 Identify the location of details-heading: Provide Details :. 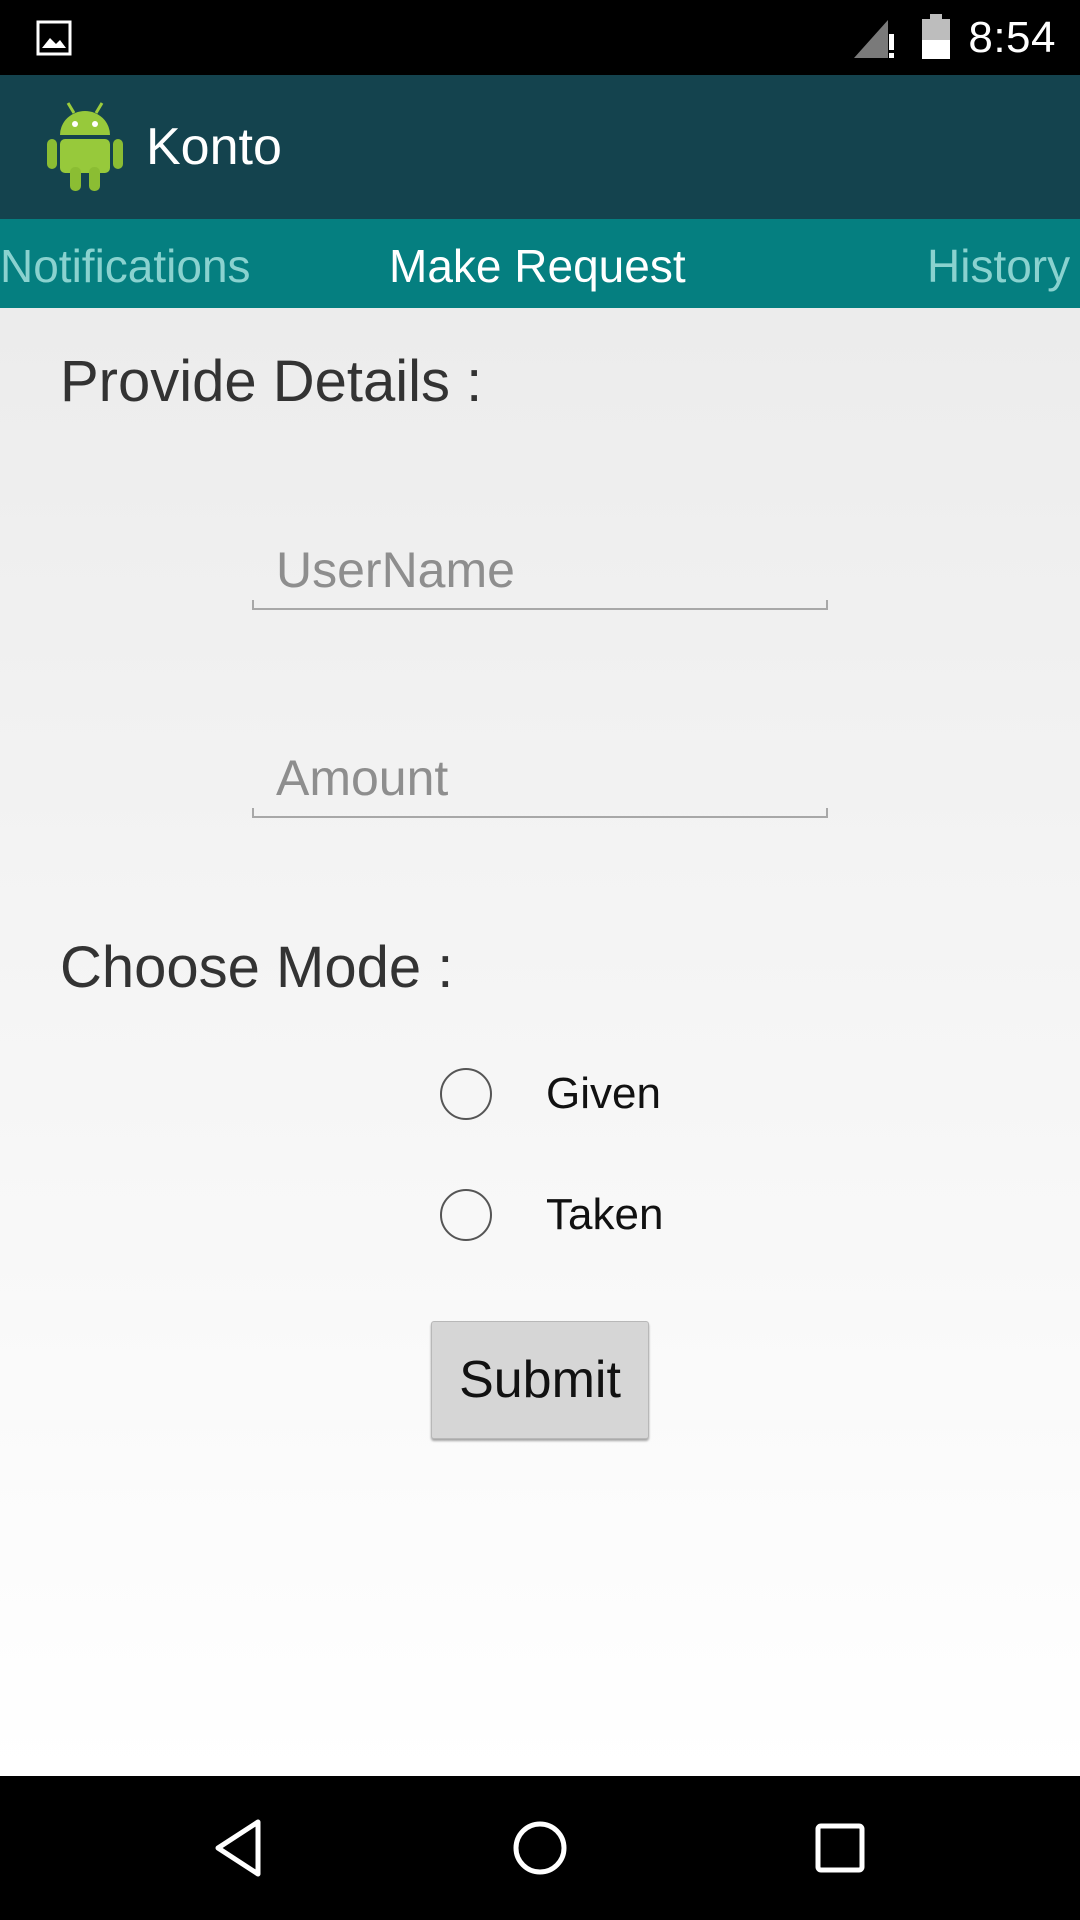
(271, 381).